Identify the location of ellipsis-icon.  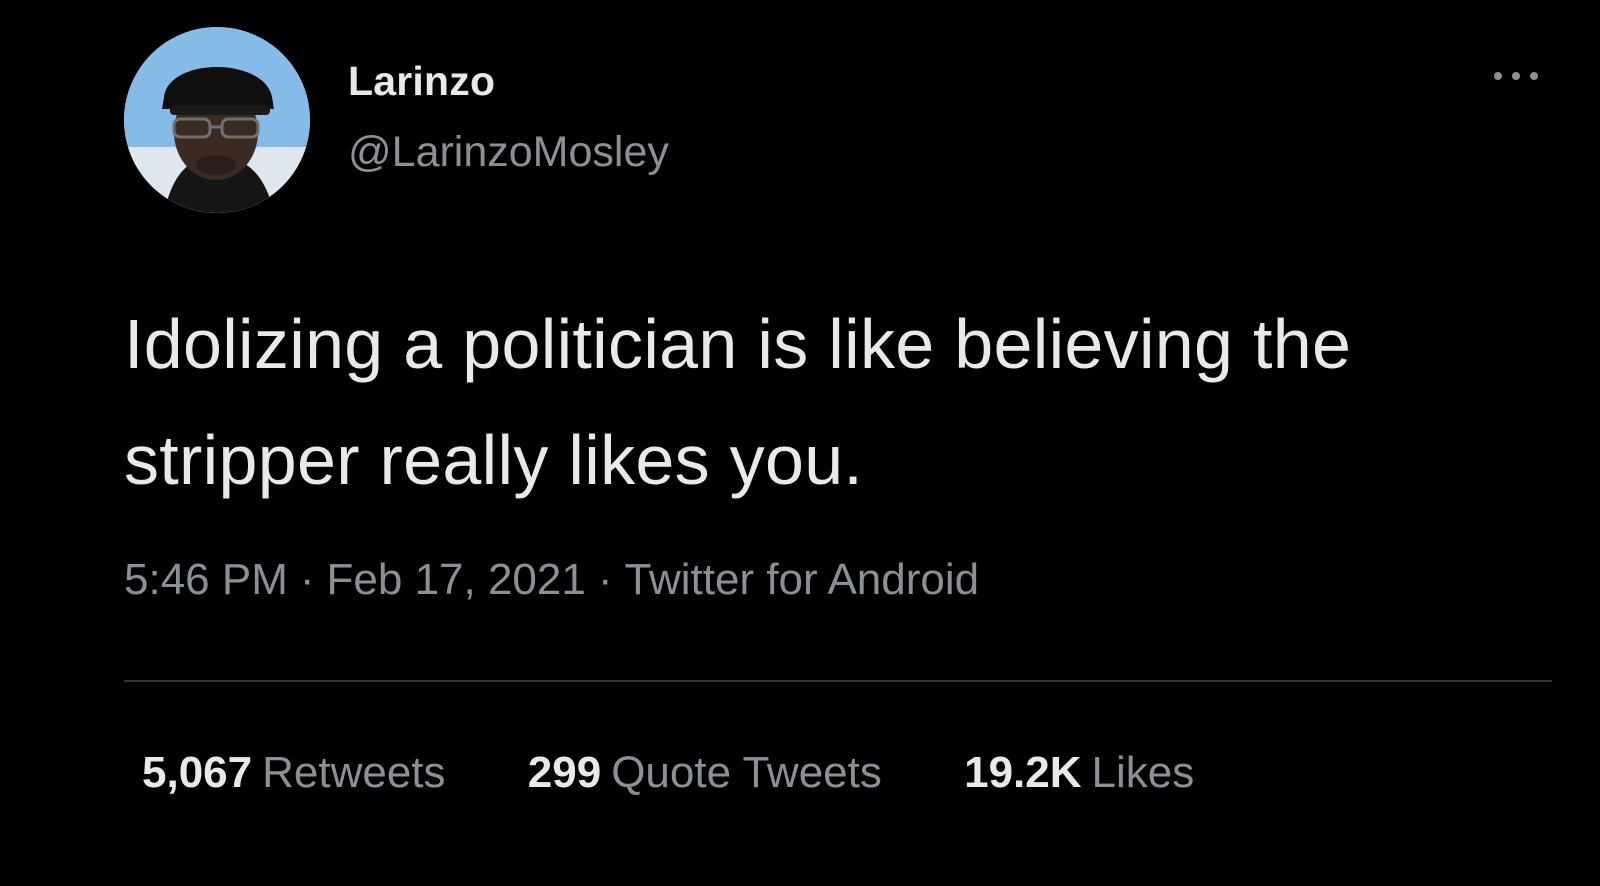
(1521, 76).